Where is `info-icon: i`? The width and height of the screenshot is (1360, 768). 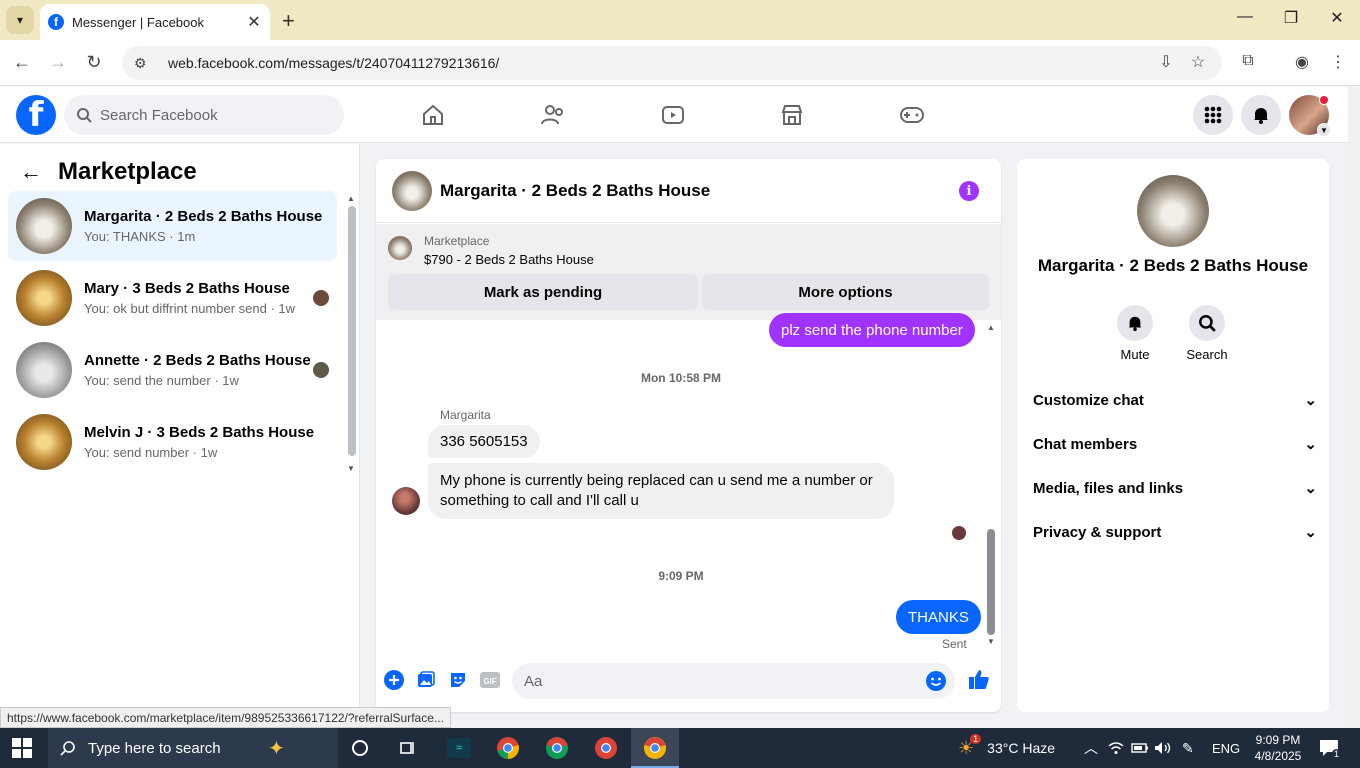 info-icon: i is located at coordinates (969, 191).